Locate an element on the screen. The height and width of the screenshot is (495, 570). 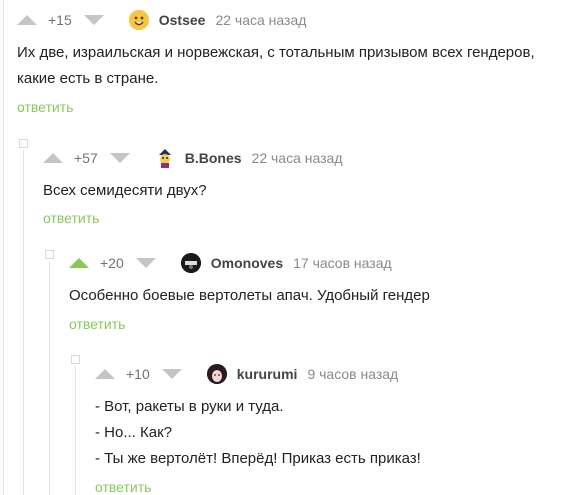
dark-avatar-icon is located at coordinates (190, 263).